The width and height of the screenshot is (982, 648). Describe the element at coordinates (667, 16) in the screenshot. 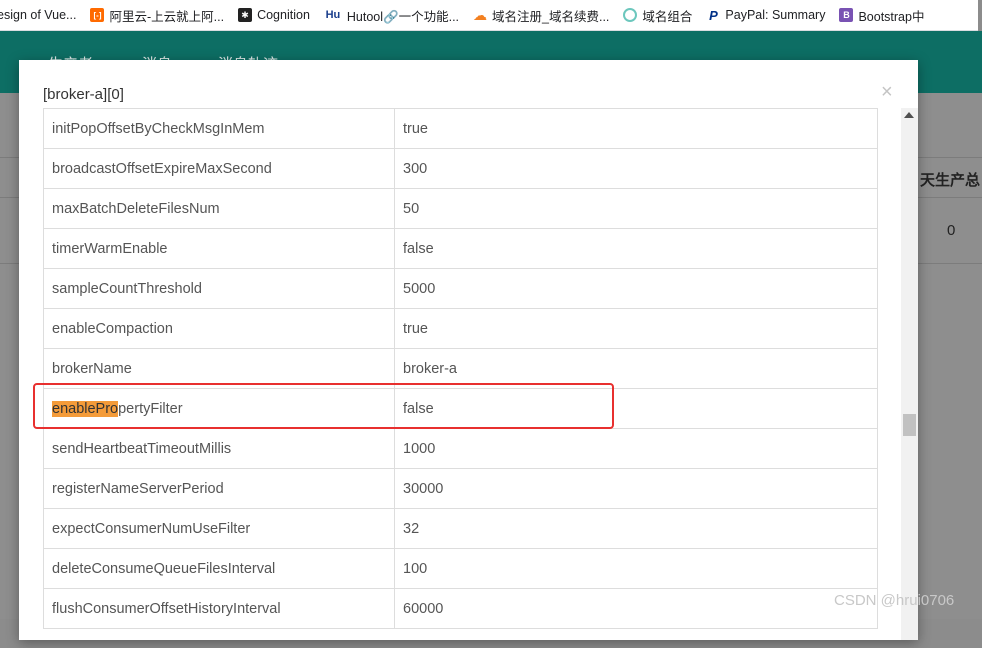

I see `bookmark-label: 域名组合` at that location.